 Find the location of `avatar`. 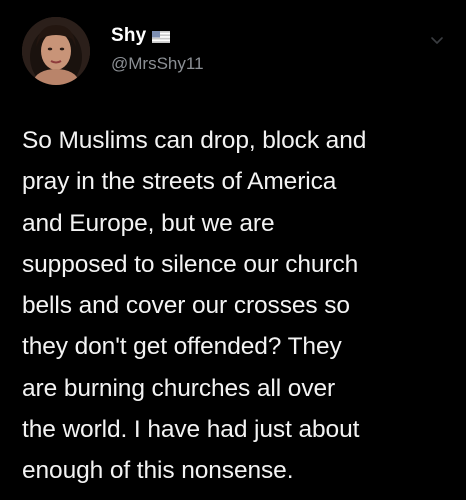

avatar is located at coordinates (56, 51).